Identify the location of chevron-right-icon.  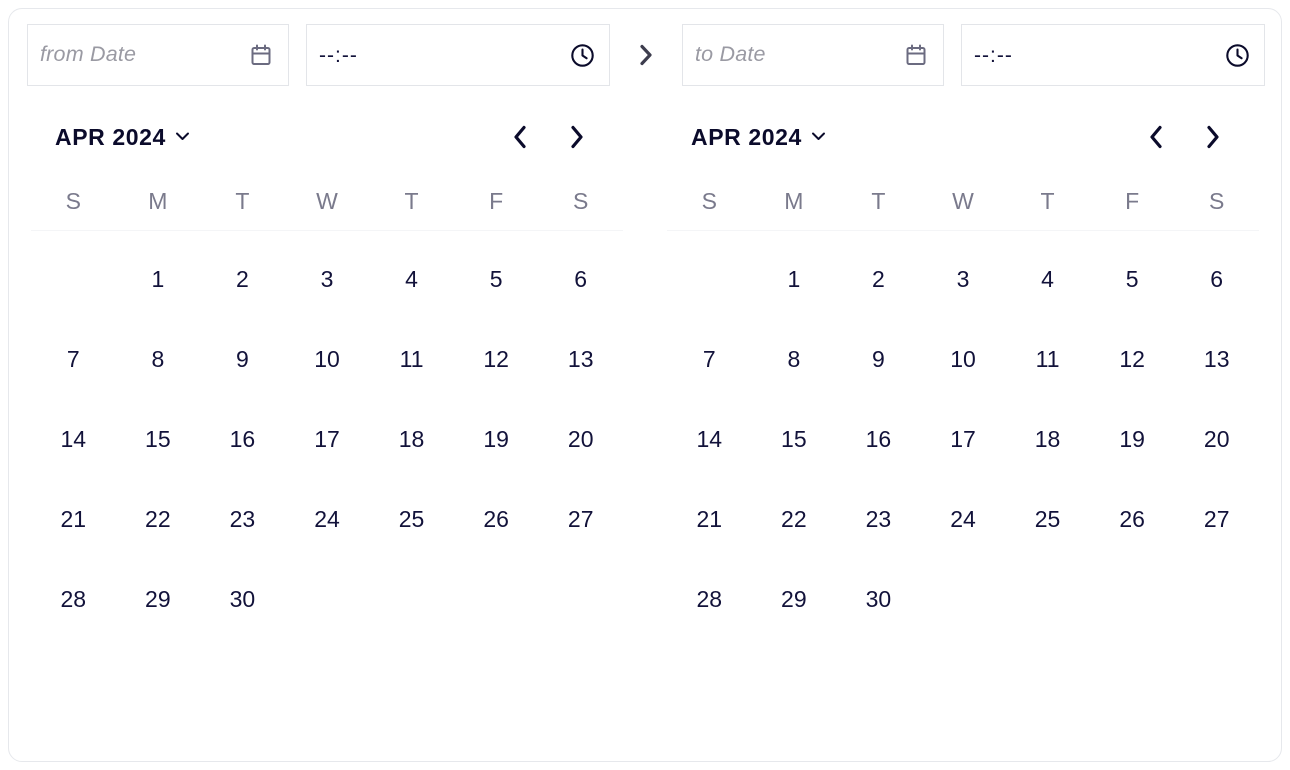
(646, 55).